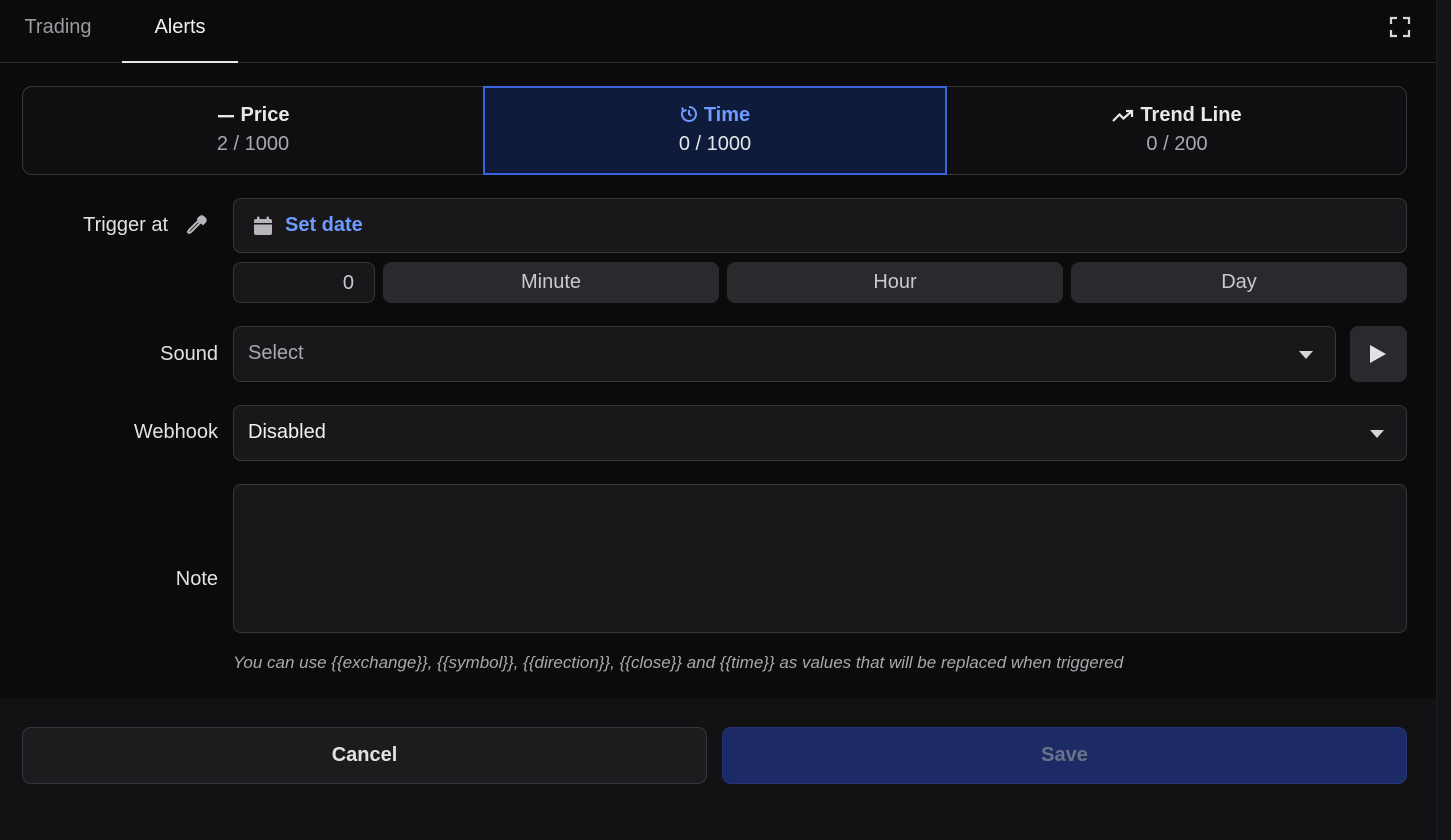  What do you see at coordinates (253, 130) in the screenshot?
I see `alert-type-price: Price 2 / 1000` at bounding box center [253, 130].